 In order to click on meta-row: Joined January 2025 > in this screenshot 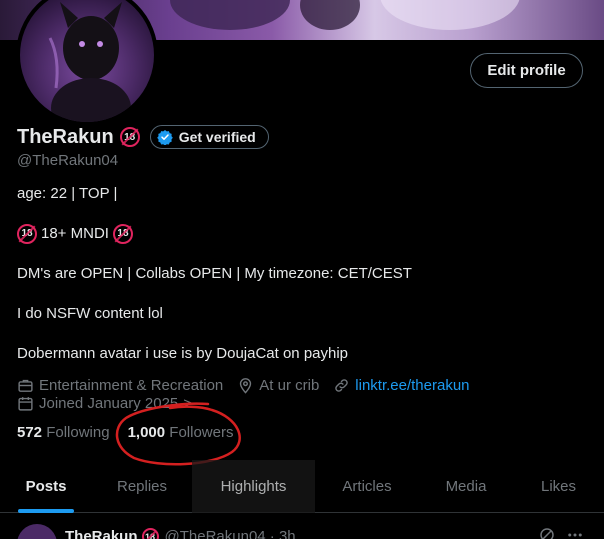, I will do `click(250, 403)`.